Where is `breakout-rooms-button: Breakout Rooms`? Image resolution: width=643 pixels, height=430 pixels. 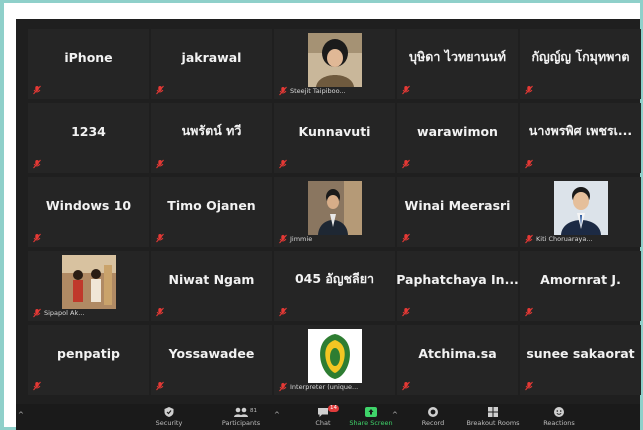 breakout-rooms-button: Breakout Rooms is located at coordinates (493, 417).